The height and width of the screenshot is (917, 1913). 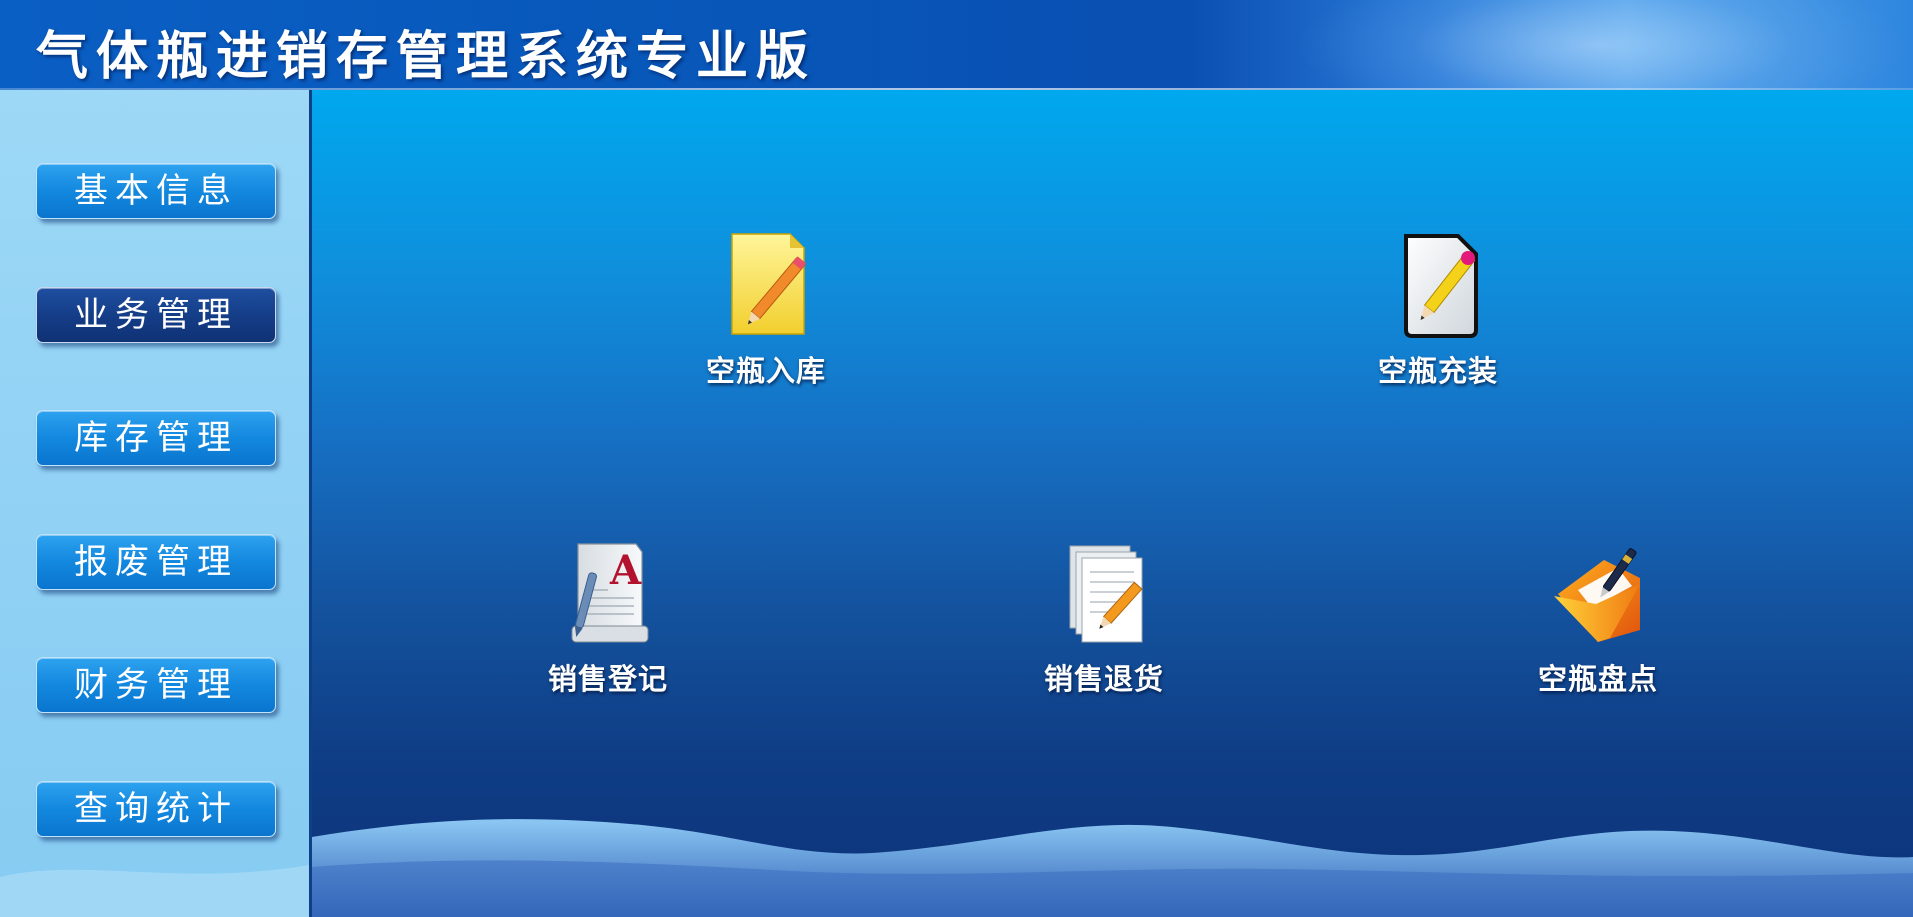 I want to click on tile-empty-bottle-inbound: 空瓶入库, so click(x=766, y=315).